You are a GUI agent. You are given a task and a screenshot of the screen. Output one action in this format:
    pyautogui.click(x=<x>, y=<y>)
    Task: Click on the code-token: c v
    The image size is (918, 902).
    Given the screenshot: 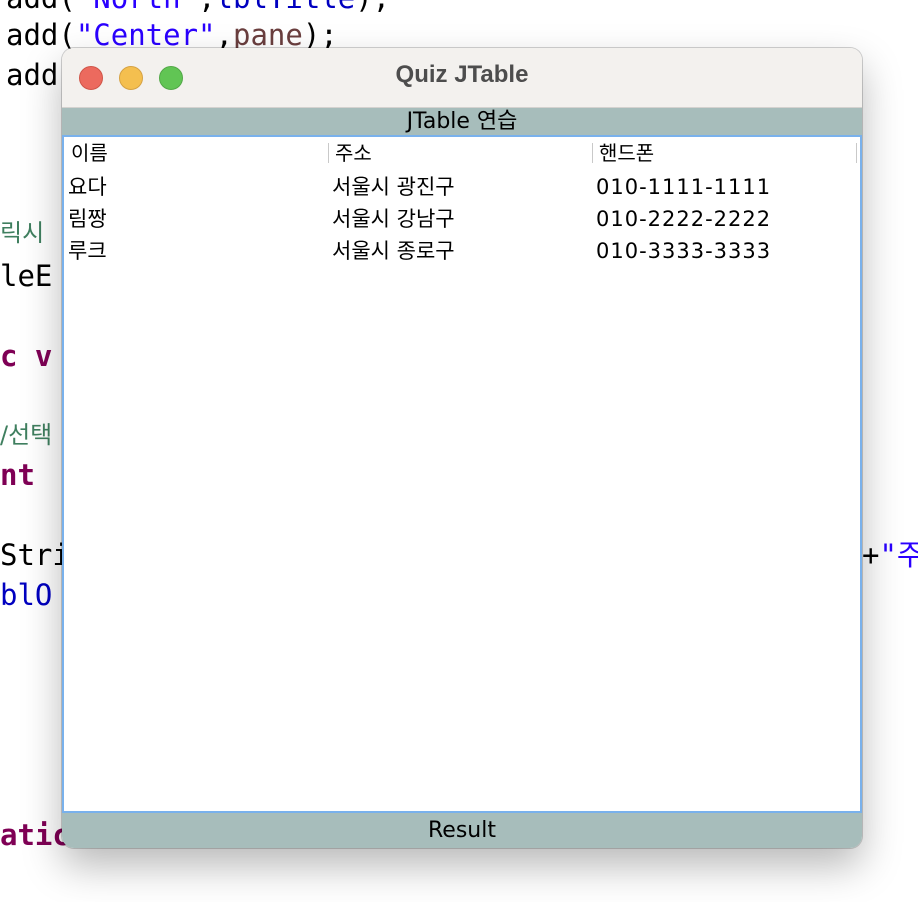 What is the action you would take?
    pyautogui.click(x=26, y=356)
    